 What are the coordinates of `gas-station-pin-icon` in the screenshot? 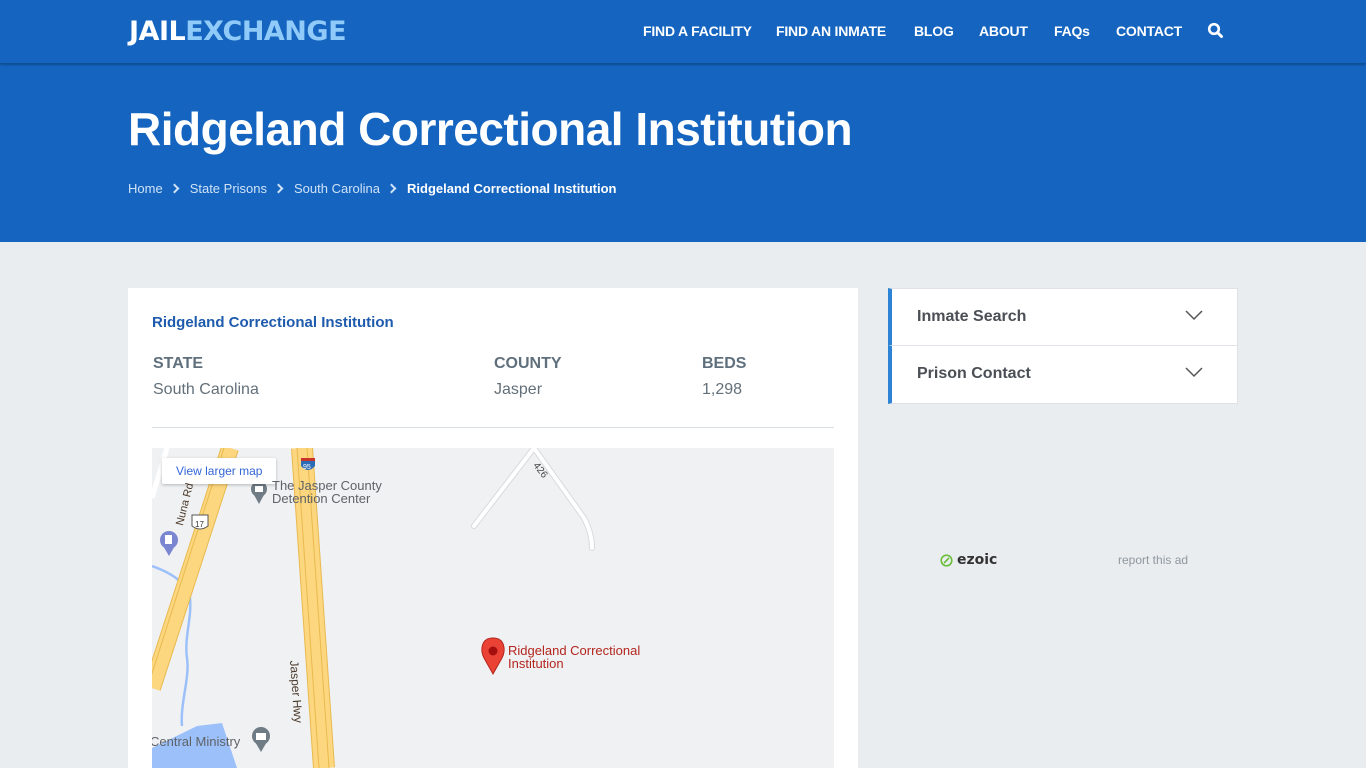 It's located at (169, 543).